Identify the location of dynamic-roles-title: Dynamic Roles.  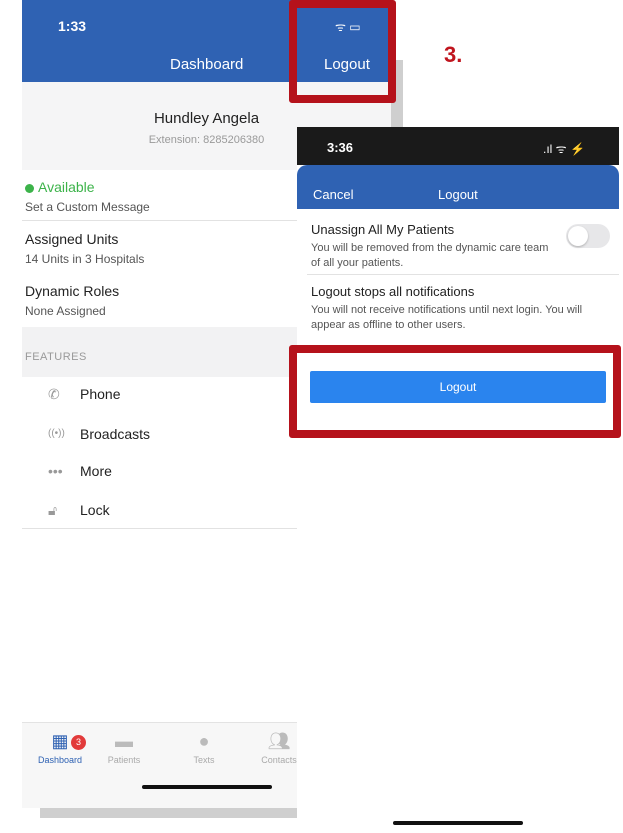
(72, 291).